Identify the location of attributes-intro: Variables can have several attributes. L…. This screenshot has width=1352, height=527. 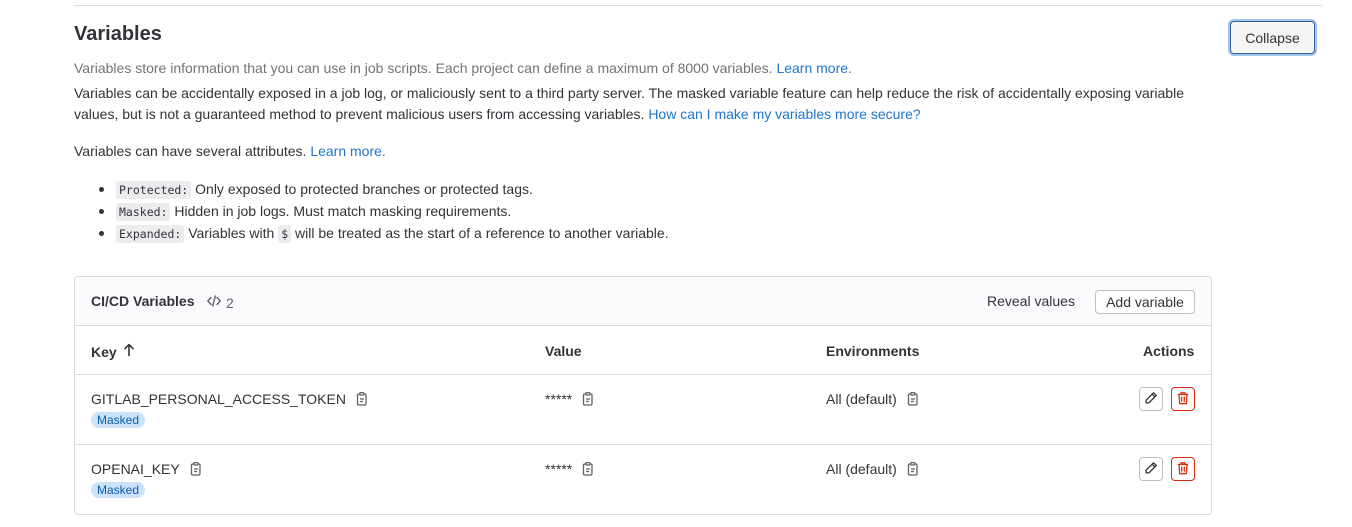
(649, 151).